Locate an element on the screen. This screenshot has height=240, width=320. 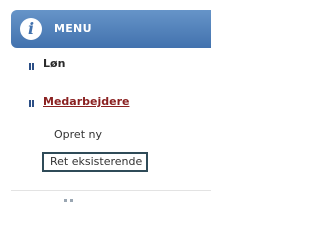
menu-title: MENU is located at coordinates (73, 28).